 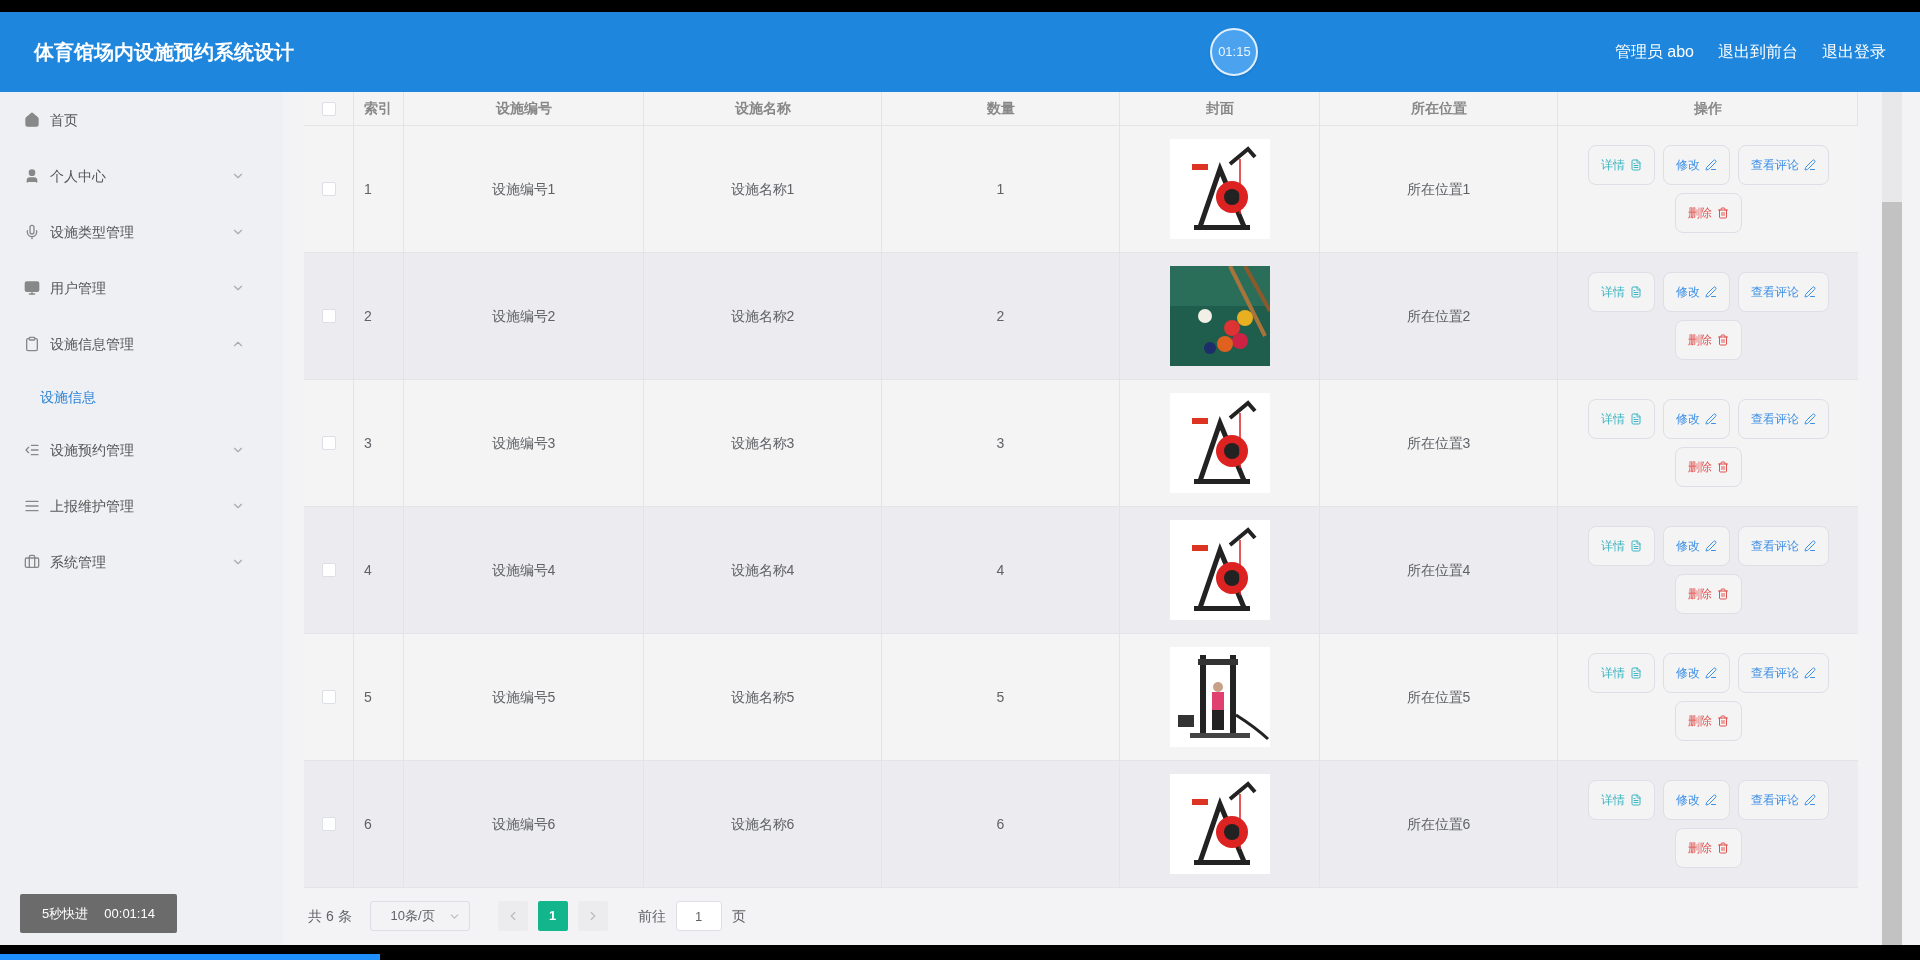 What do you see at coordinates (1438, 443) in the screenshot?
I see `table-cell-text: 所在位置3` at bounding box center [1438, 443].